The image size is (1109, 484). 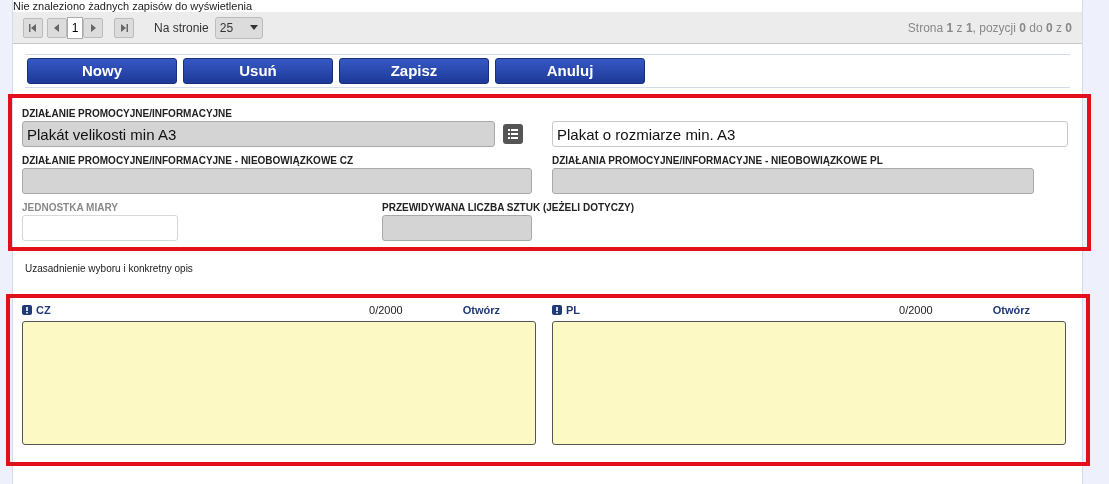 What do you see at coordinates (102, 71) in the screenshot?
I see `action-button: Nowy` at bounding box center [102, 71].